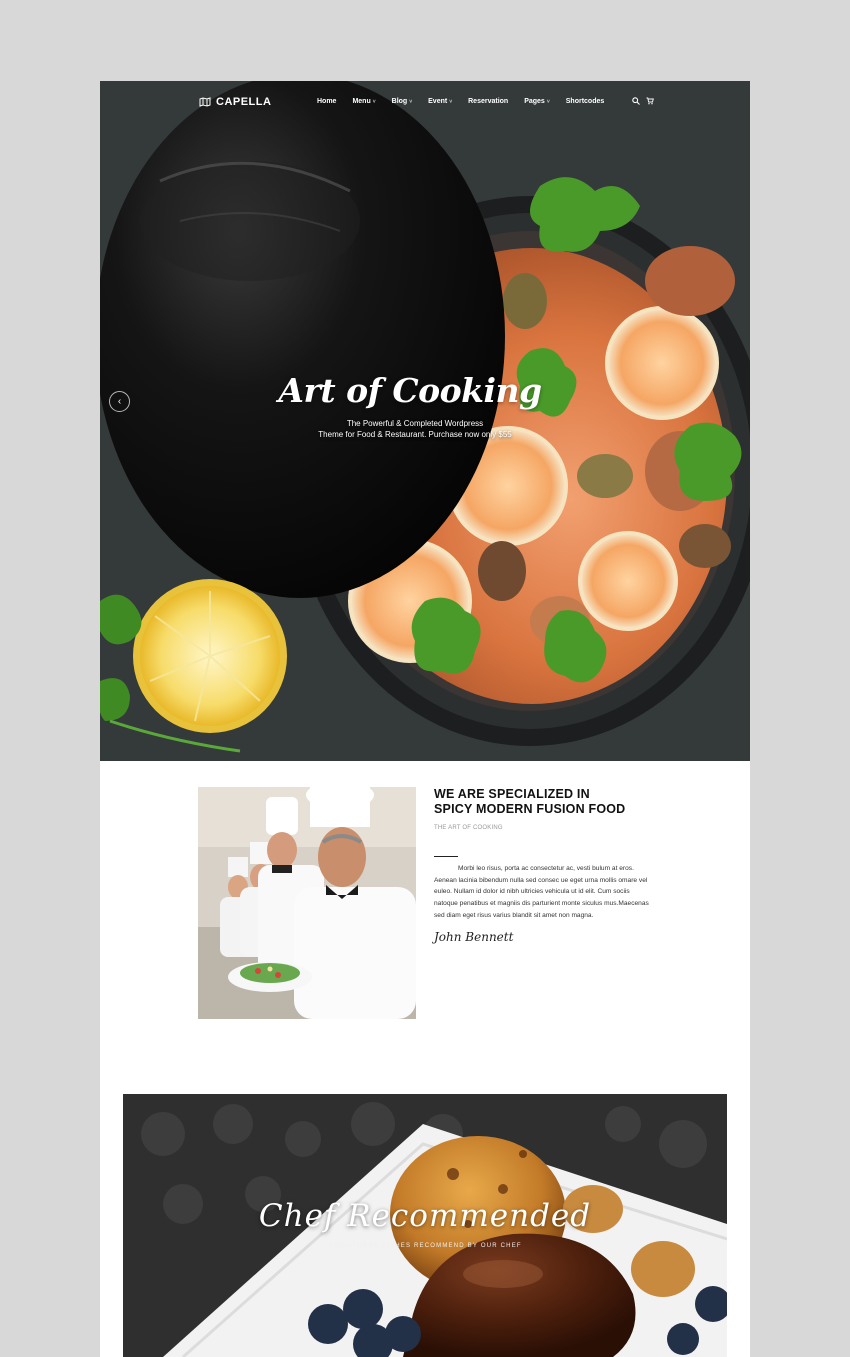  Describe the element at coordinates (474, 936) in the screenshot. I see `chef-signature: John Bennett` at that location.